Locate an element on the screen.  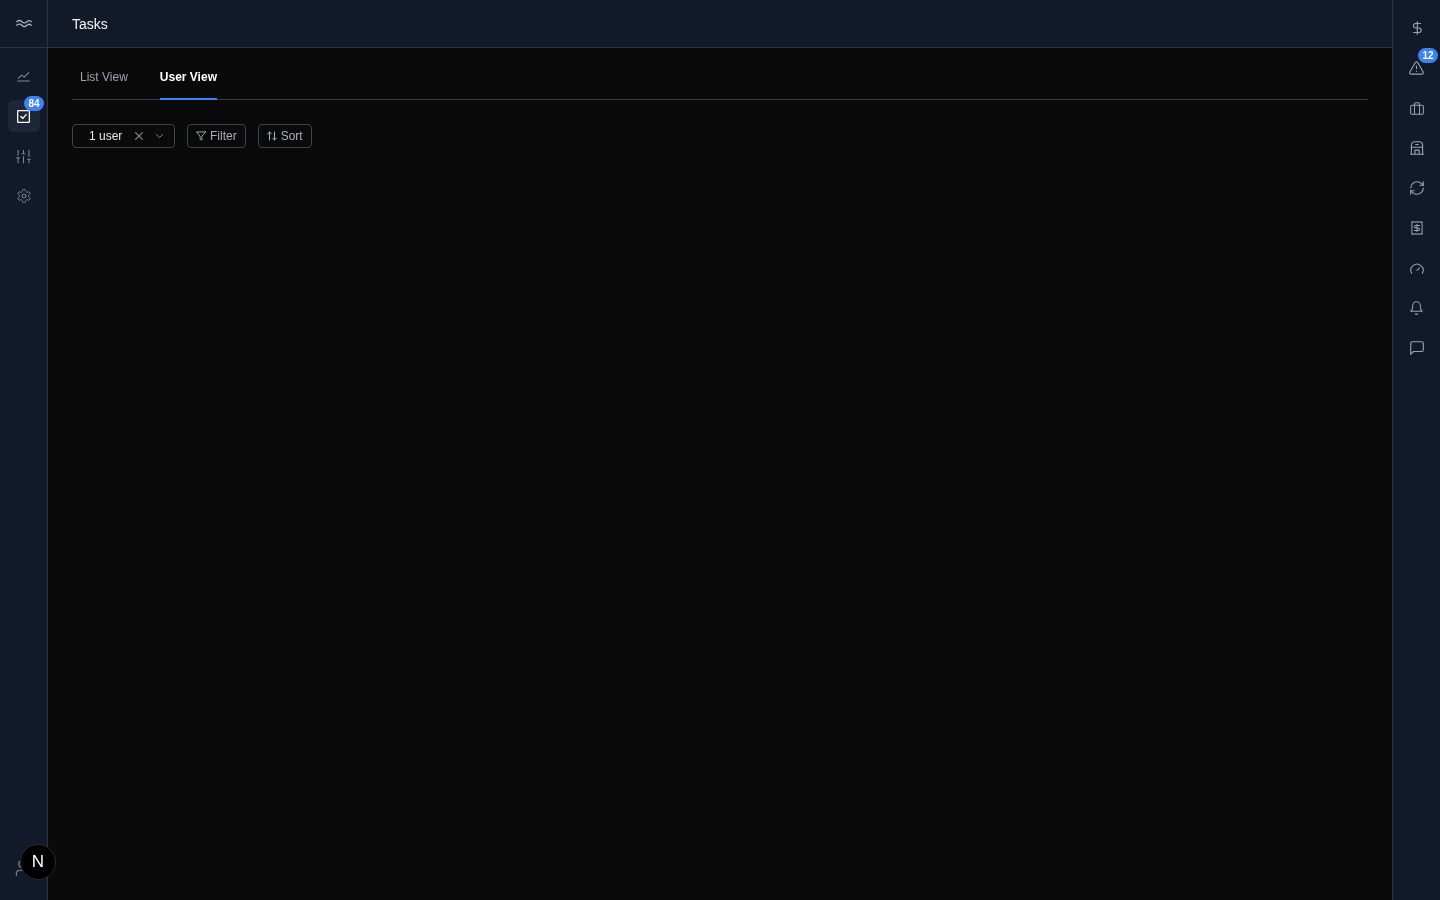
count-badge: 12 is located at coordinates (1428, 55).